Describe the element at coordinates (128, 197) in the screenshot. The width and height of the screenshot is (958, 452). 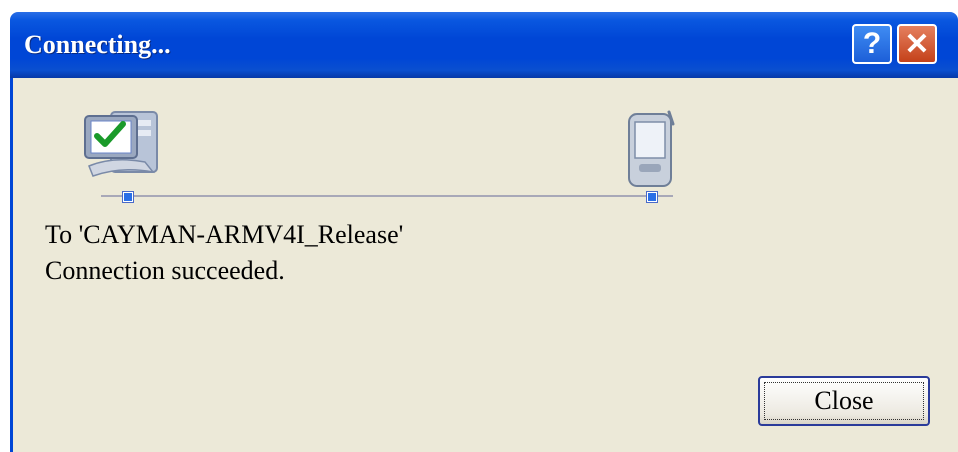
I see `connection-node-left` at that location.